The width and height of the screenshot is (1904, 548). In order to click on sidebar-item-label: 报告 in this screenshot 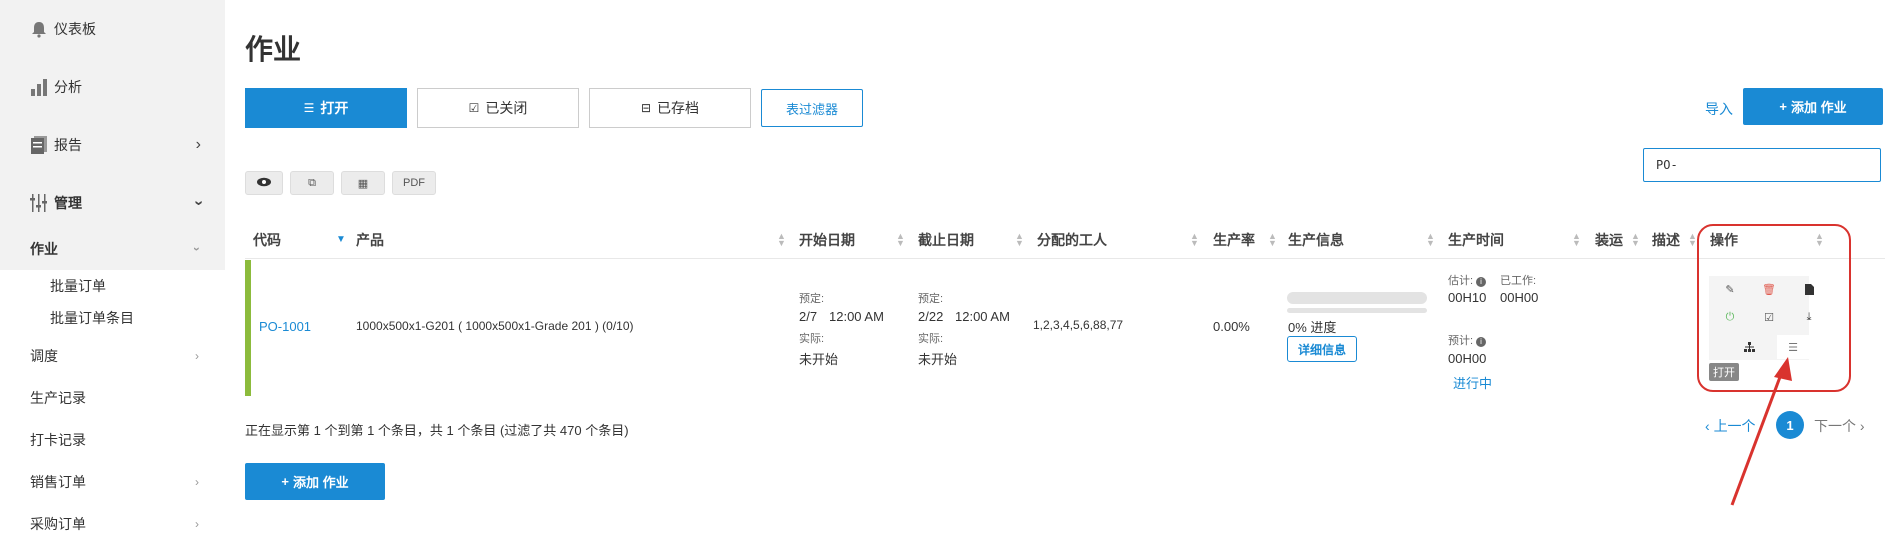, I will do `click(68, 145)`.